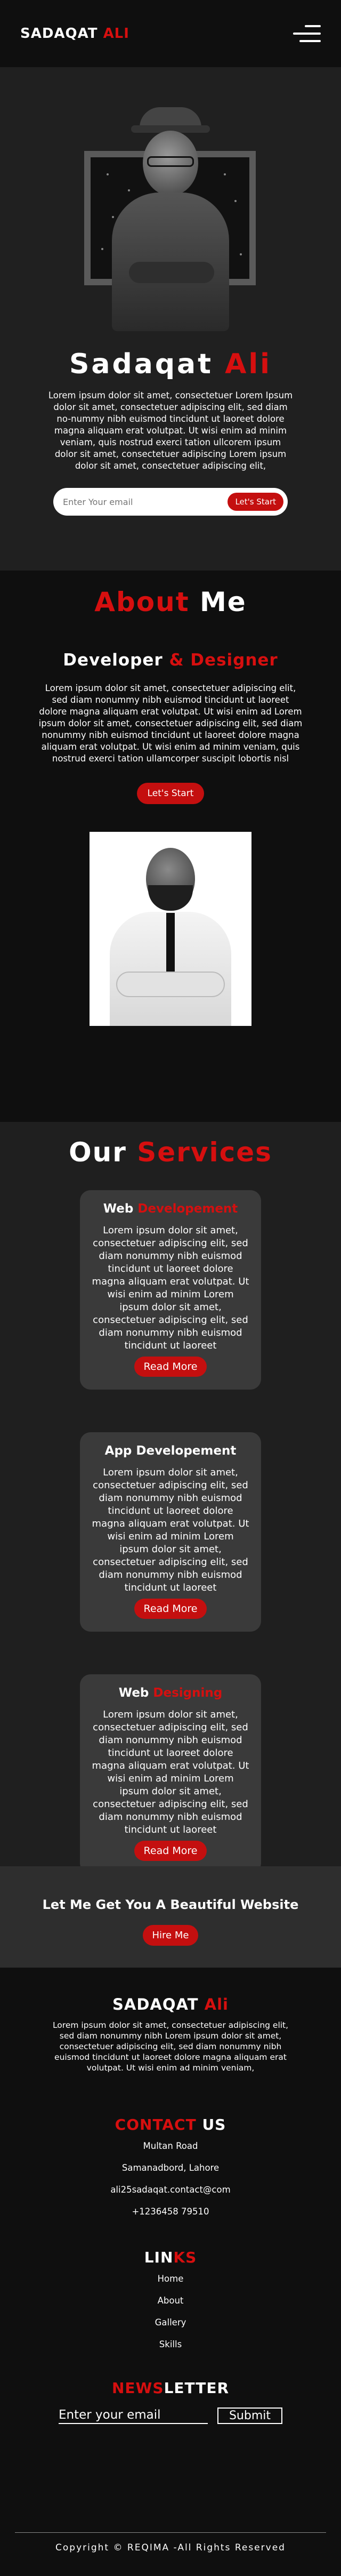 The image size is (341, 2576). What do you see at coordinates (59, 34) in the screenshot?
I see `brand-name: SADAQAT` at bounding box center [59, 34].